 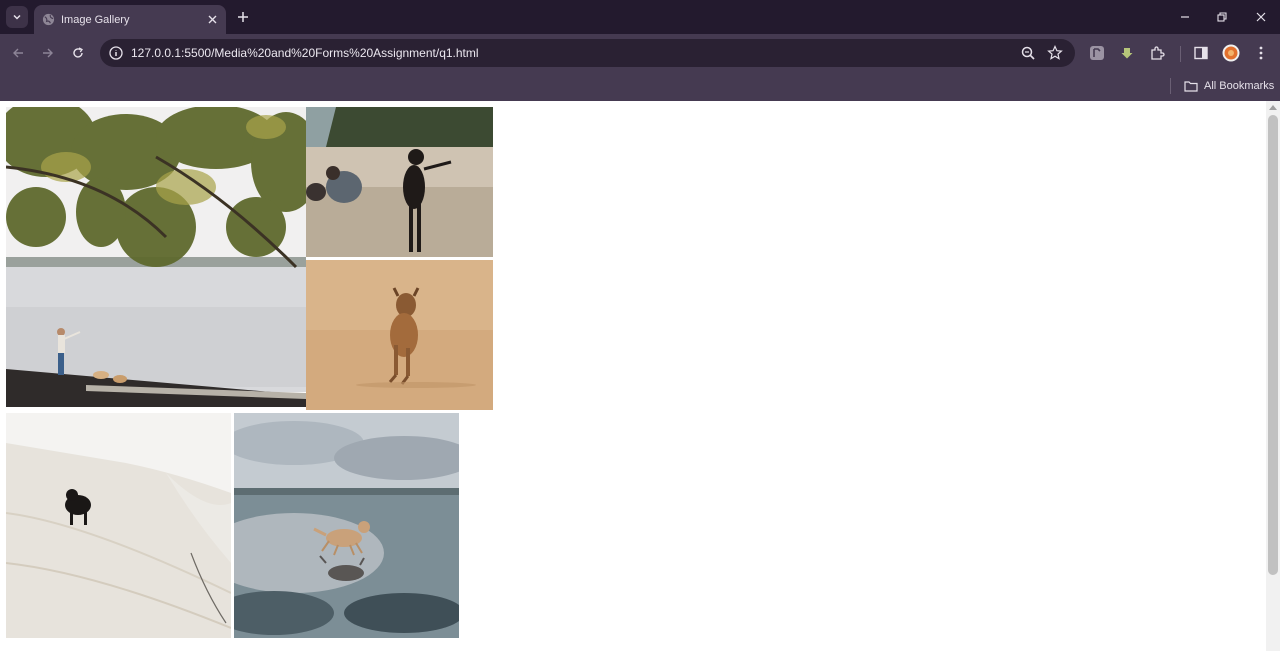 I want to click on extensions-button, so click(x=1157, y=53).